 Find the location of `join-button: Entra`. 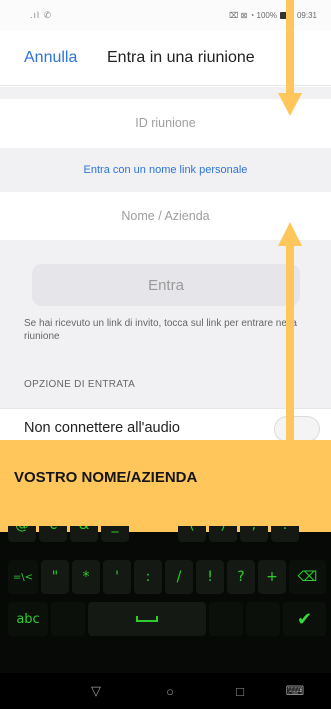

join-button: Entra is located at coordinates (166, 285).